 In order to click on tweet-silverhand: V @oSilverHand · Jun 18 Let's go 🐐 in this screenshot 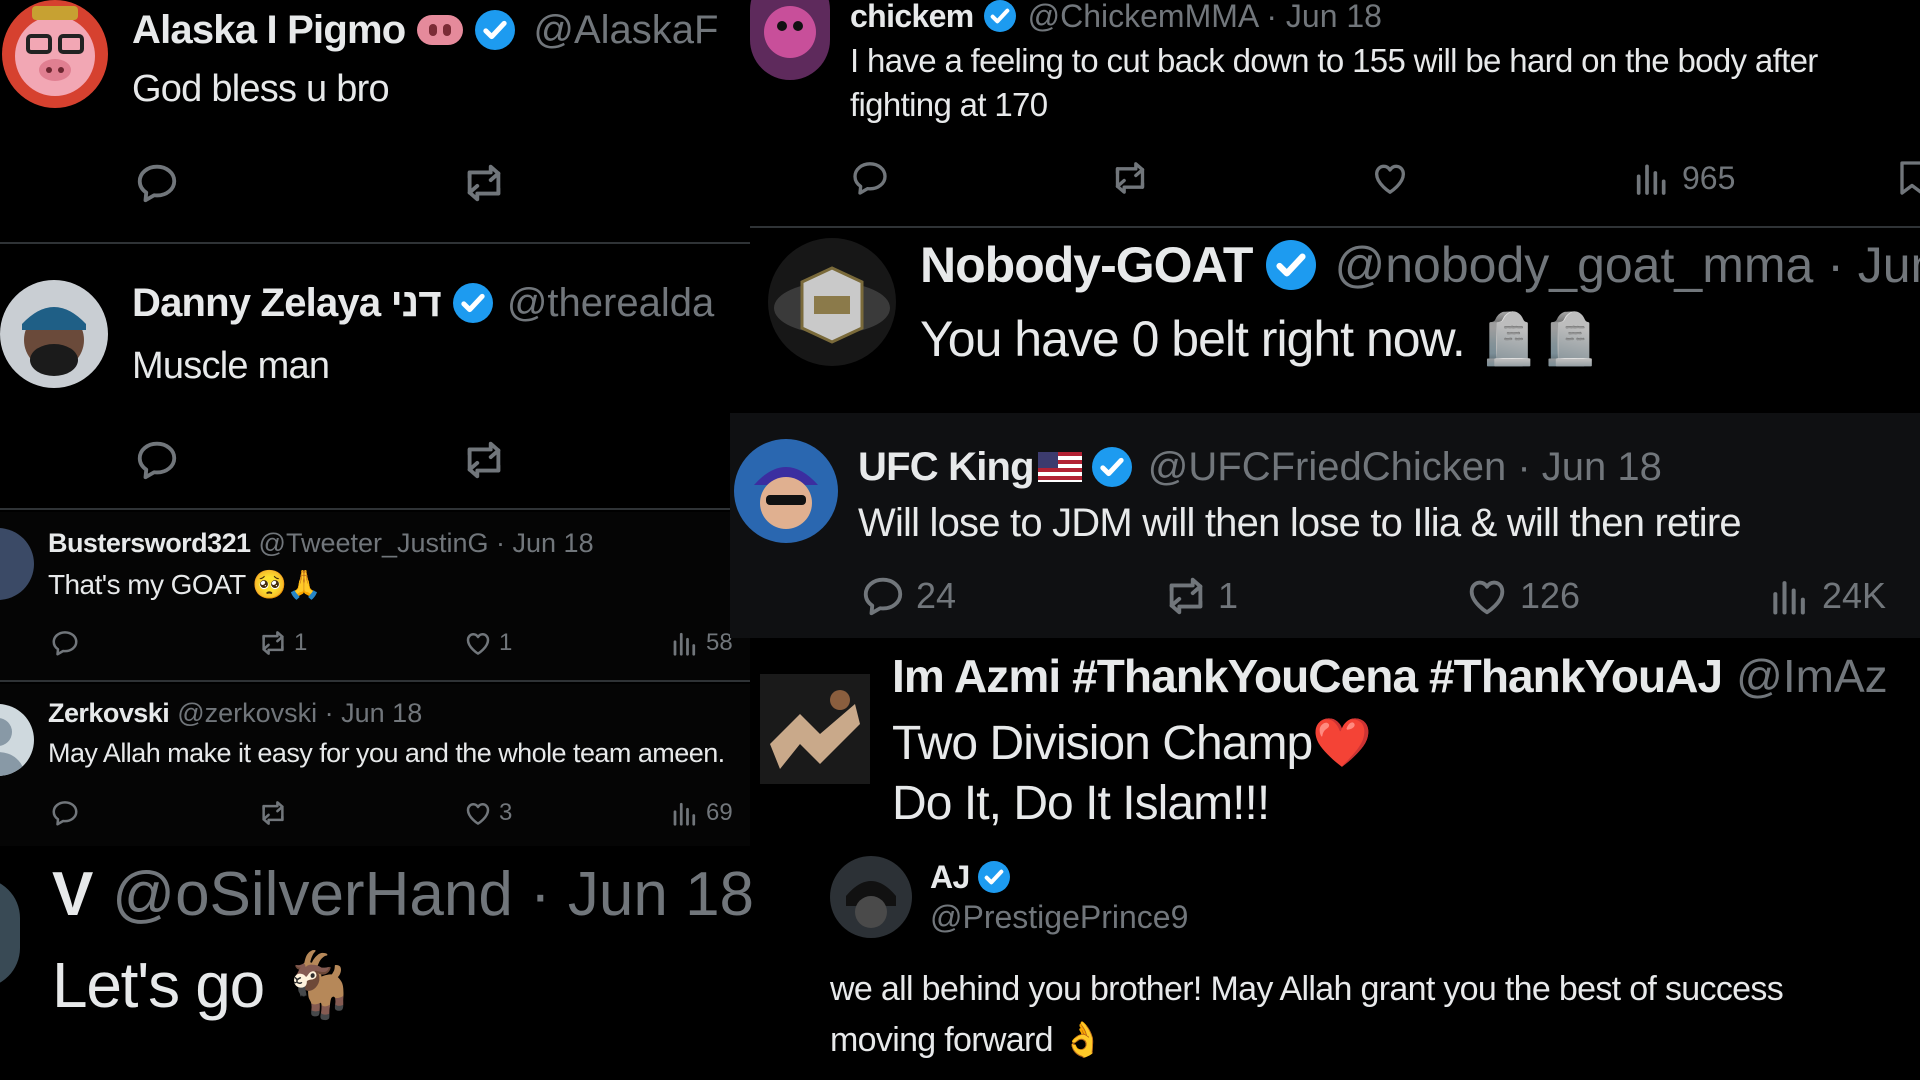, I will do `click(382, 964)`.